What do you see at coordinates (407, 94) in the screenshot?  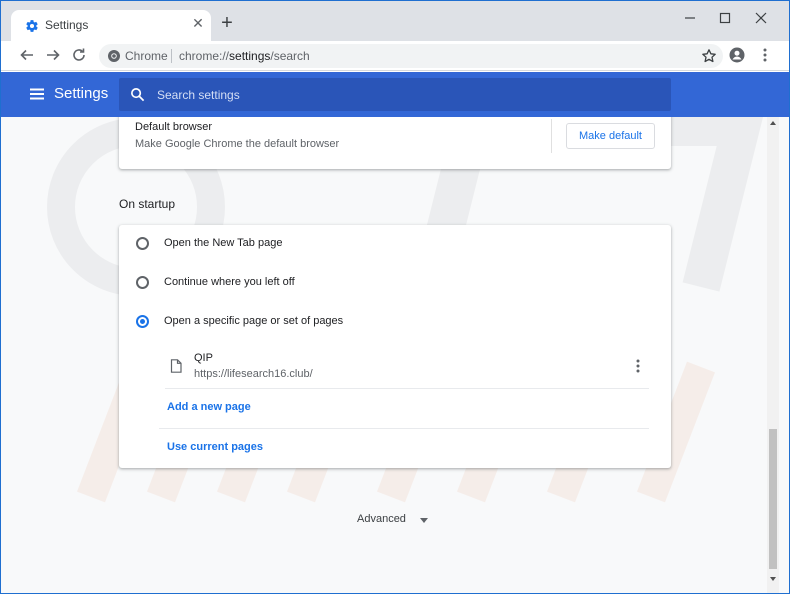 I see `search-input` at bounding box center [407, 94].